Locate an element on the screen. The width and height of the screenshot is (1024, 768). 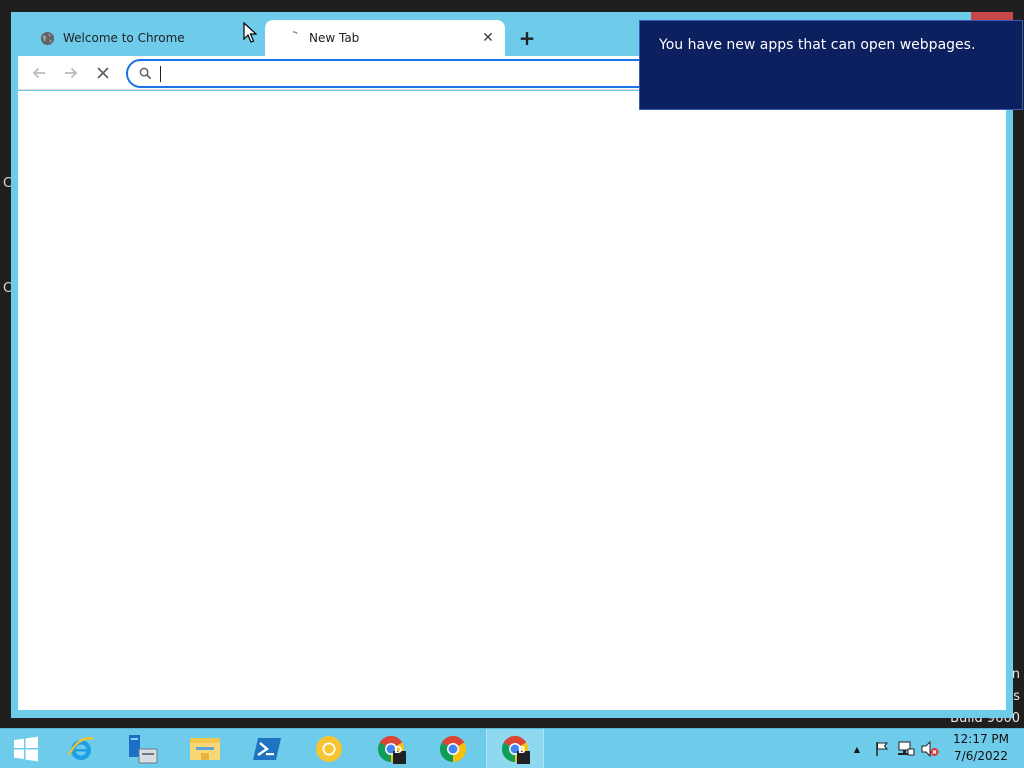
powershell-button is located at coordinates (267, 748).